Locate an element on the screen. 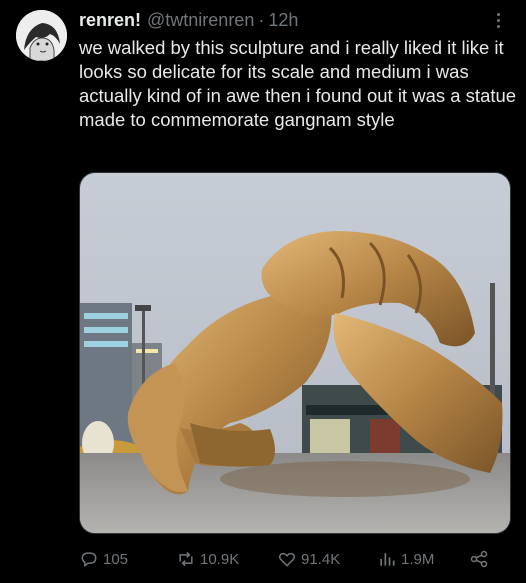  retweet-icon is located at coordinates (186, 559).